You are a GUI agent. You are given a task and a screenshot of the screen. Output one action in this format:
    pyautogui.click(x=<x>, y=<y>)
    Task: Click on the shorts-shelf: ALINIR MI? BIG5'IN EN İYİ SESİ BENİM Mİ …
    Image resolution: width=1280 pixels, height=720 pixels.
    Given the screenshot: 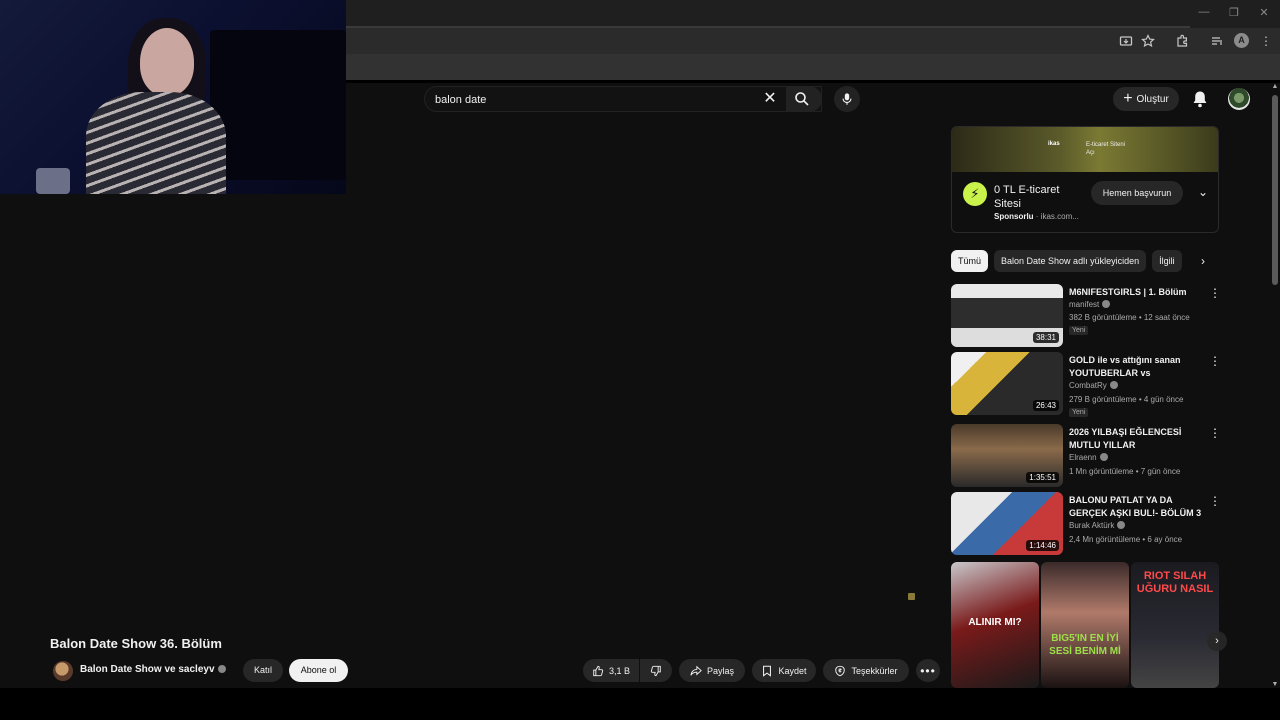 What is the action you would take?
    pyautogui.click(x=1085, y=625)
    